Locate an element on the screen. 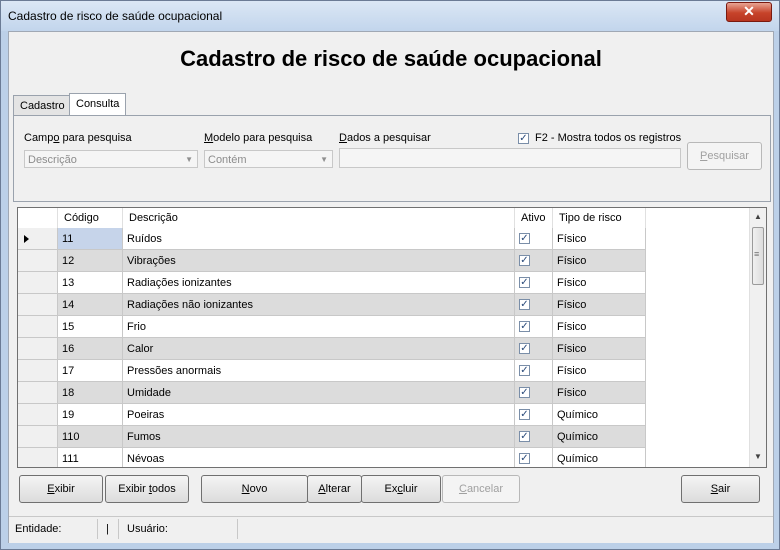  cell-codigo: 19 is located at coordinates (90, 415).